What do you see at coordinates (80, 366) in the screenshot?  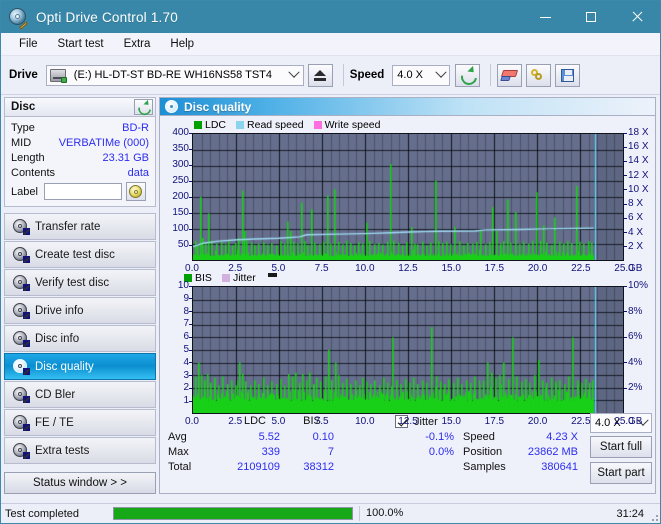 I see `sidebar-item-disc-quality: Disc quality` at bounding box center [80, 366].